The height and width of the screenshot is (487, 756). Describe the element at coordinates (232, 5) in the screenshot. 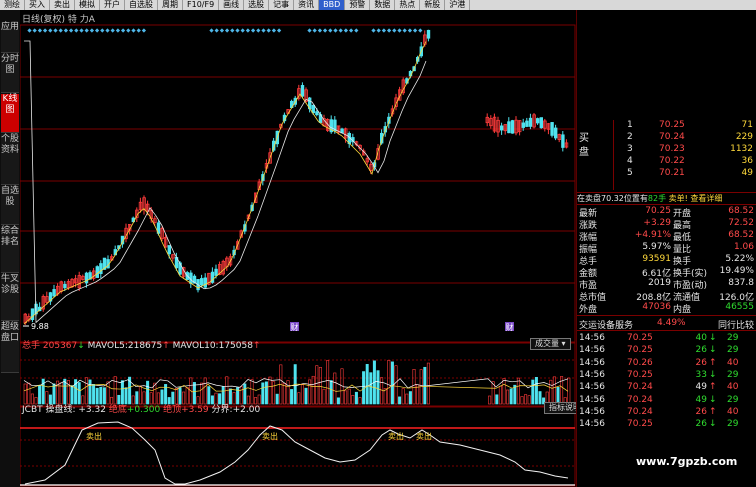

I see `menu-item-8: 画线` at that location.